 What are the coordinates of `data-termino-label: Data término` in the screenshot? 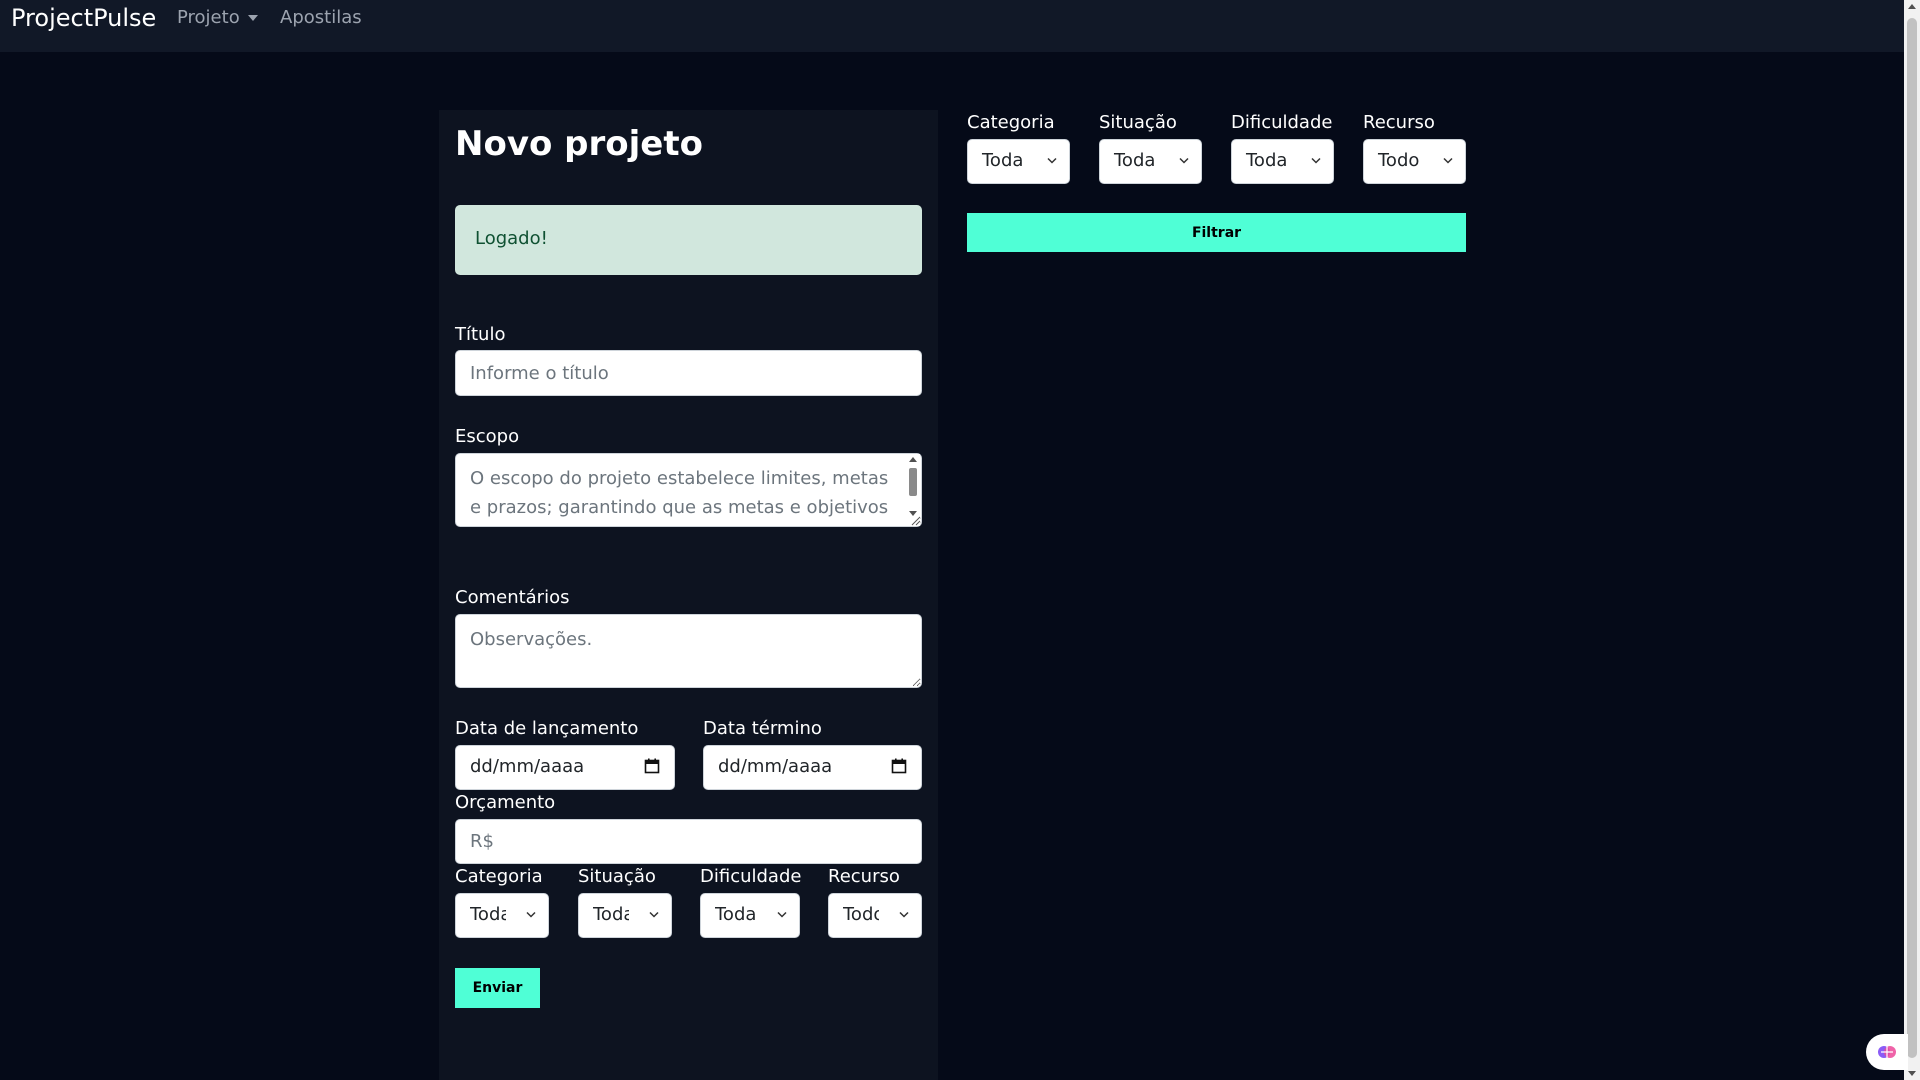 It's located at (762, 728).